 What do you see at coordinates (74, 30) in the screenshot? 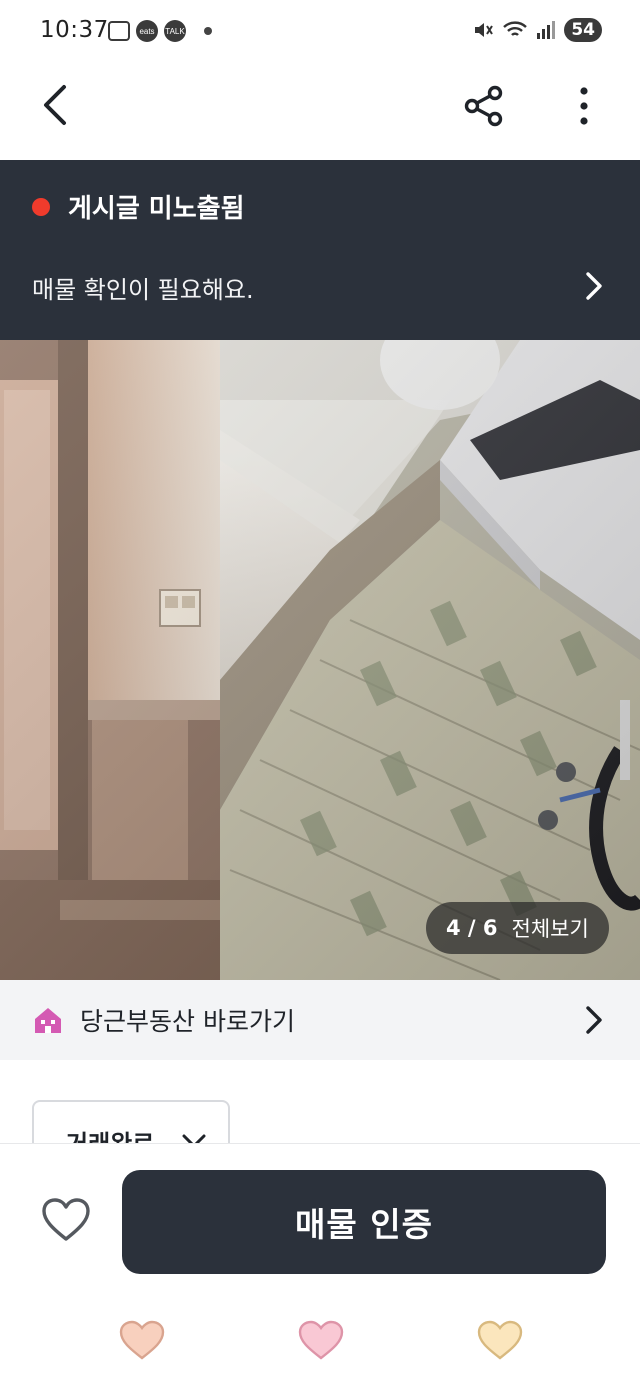
I see `status-time: 10:37` at bounding box center [74, 30].